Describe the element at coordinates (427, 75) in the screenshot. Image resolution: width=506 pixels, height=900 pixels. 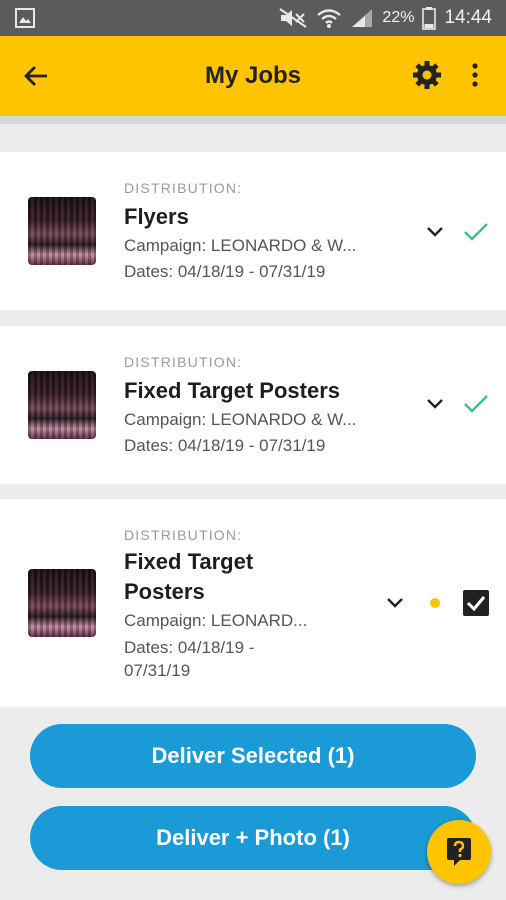
I see `gear-icon` at that location.